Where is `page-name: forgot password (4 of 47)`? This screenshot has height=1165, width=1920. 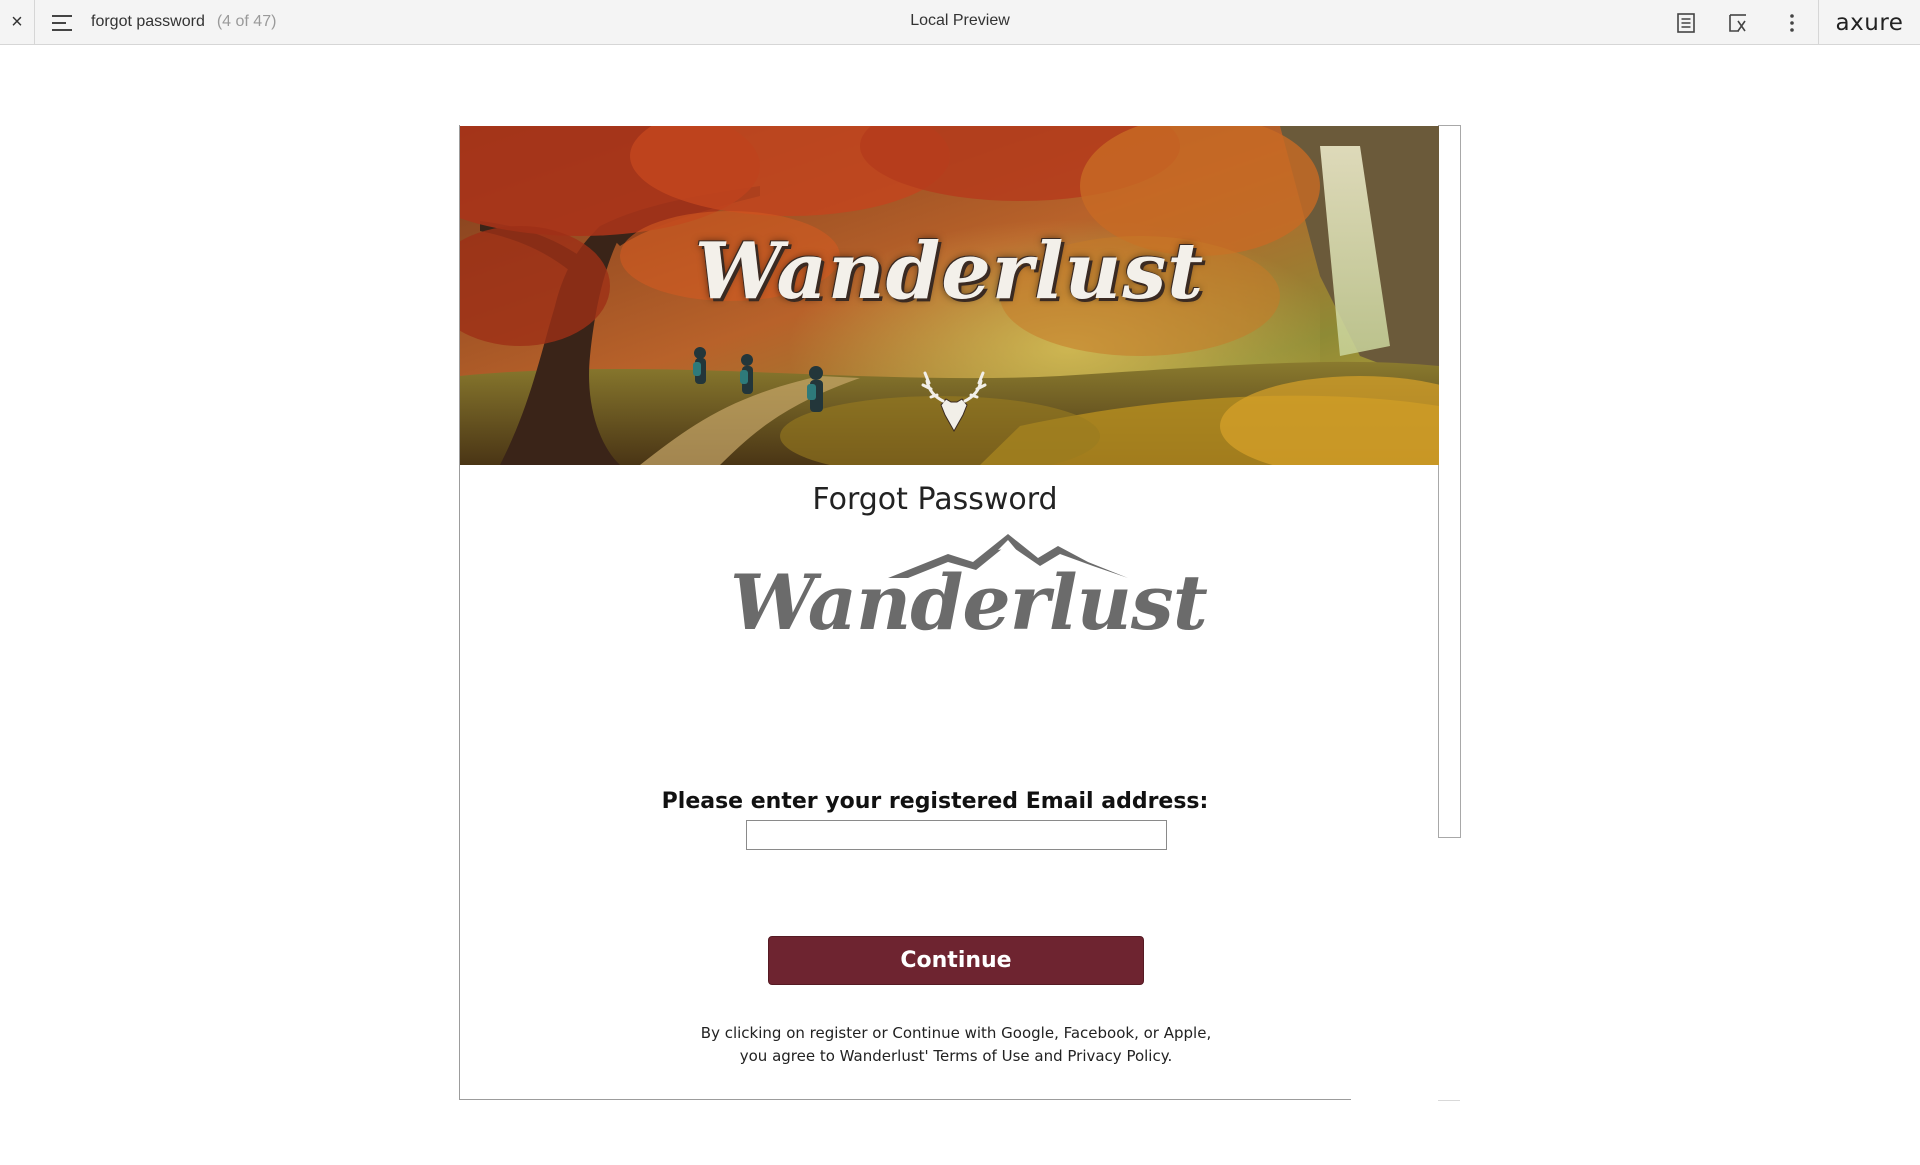
page-name: forgot password (4 of 47) is located at coordinates (183, 22).